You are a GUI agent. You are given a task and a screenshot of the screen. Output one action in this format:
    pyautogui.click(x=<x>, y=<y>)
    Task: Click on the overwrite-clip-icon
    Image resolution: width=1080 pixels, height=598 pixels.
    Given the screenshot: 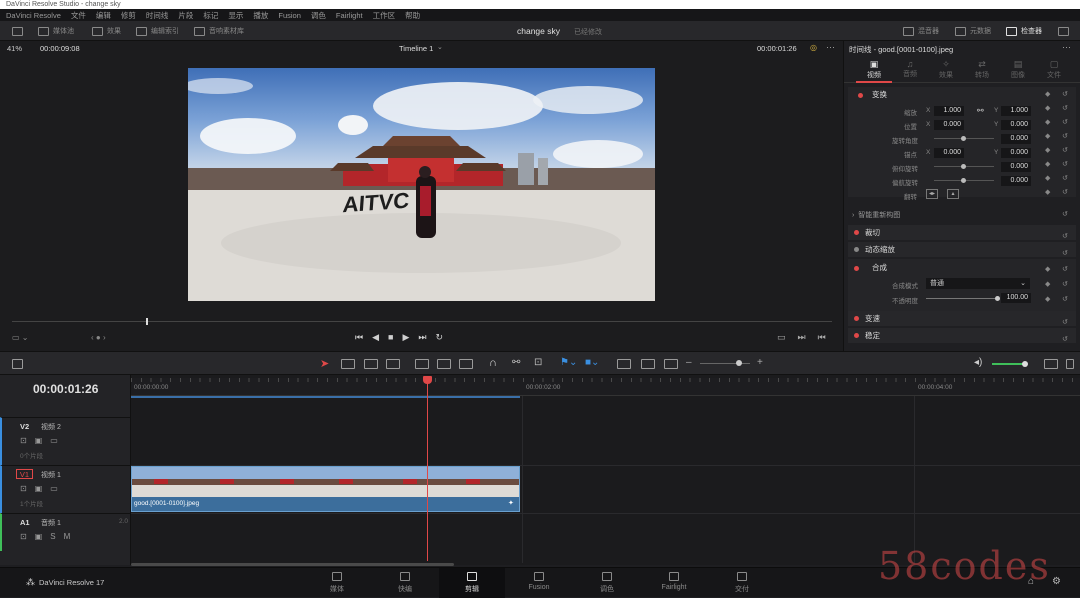 What is the action you would take?
    pyautogui.click(x=444, y=364)
    